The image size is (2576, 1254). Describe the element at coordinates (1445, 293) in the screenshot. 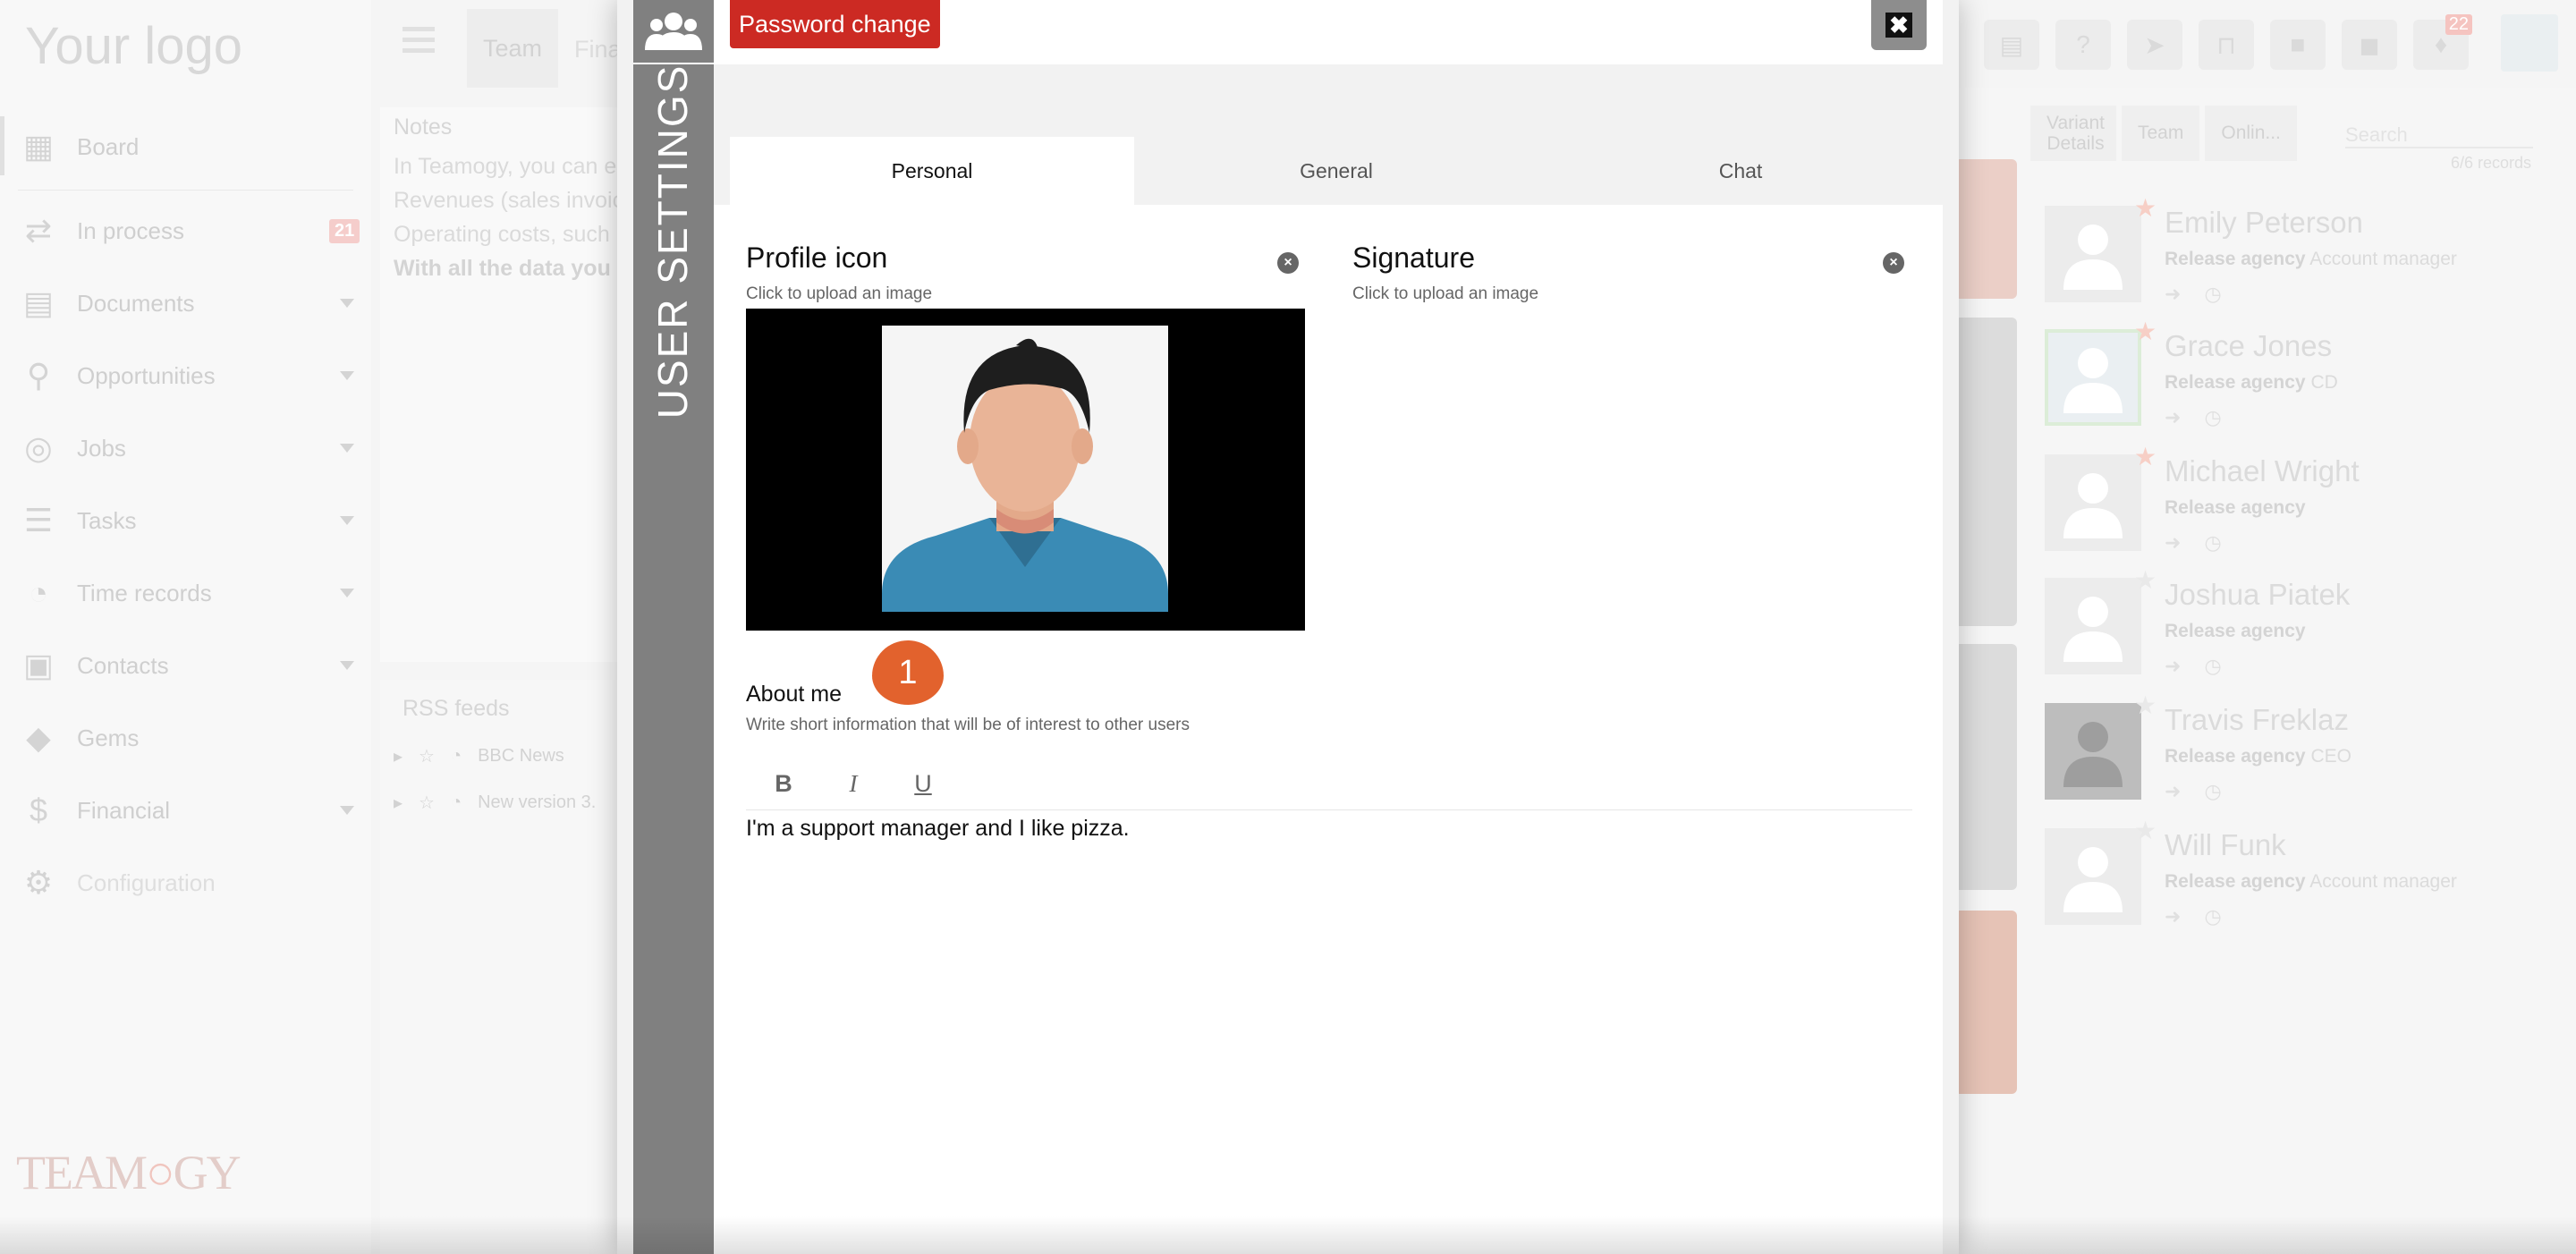

I see `signature-hint: Click to upload an image` at that location.